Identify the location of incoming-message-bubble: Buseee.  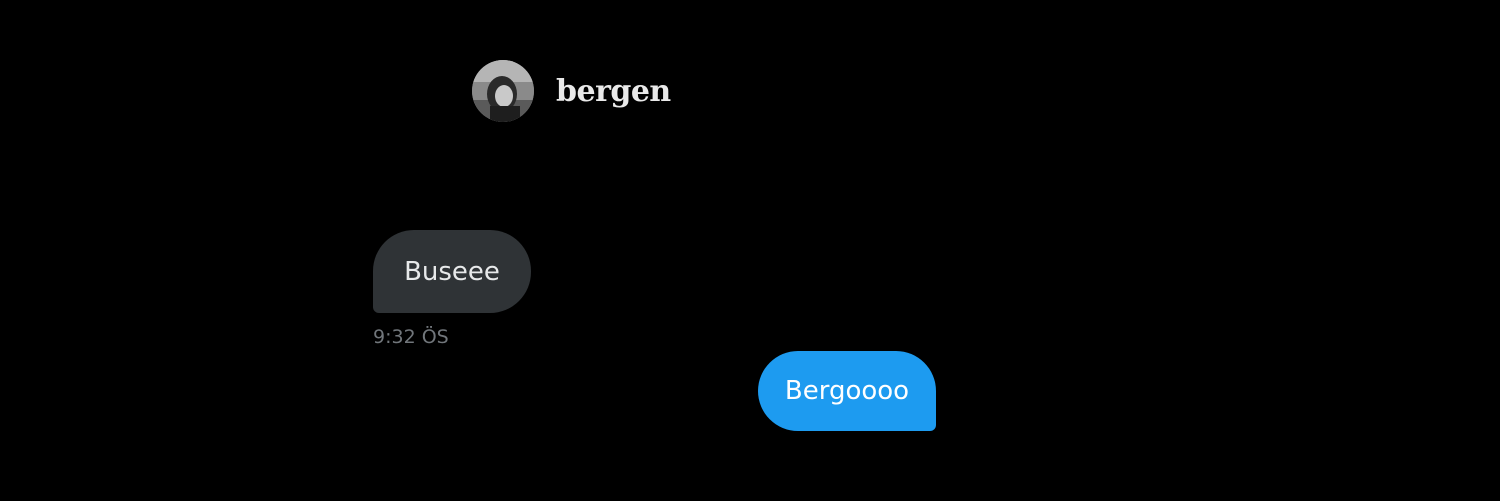
(452, 271).